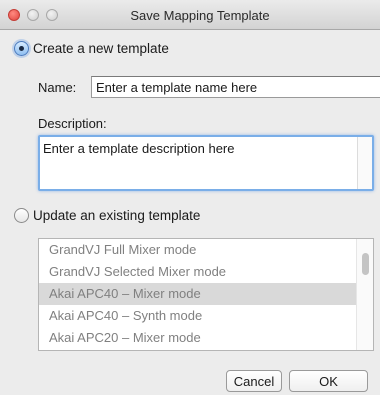 This screenshot has height=395, width=380. I want to click on list-item-selected: Akai APC40 – Mixer mode, so click(206, 294).